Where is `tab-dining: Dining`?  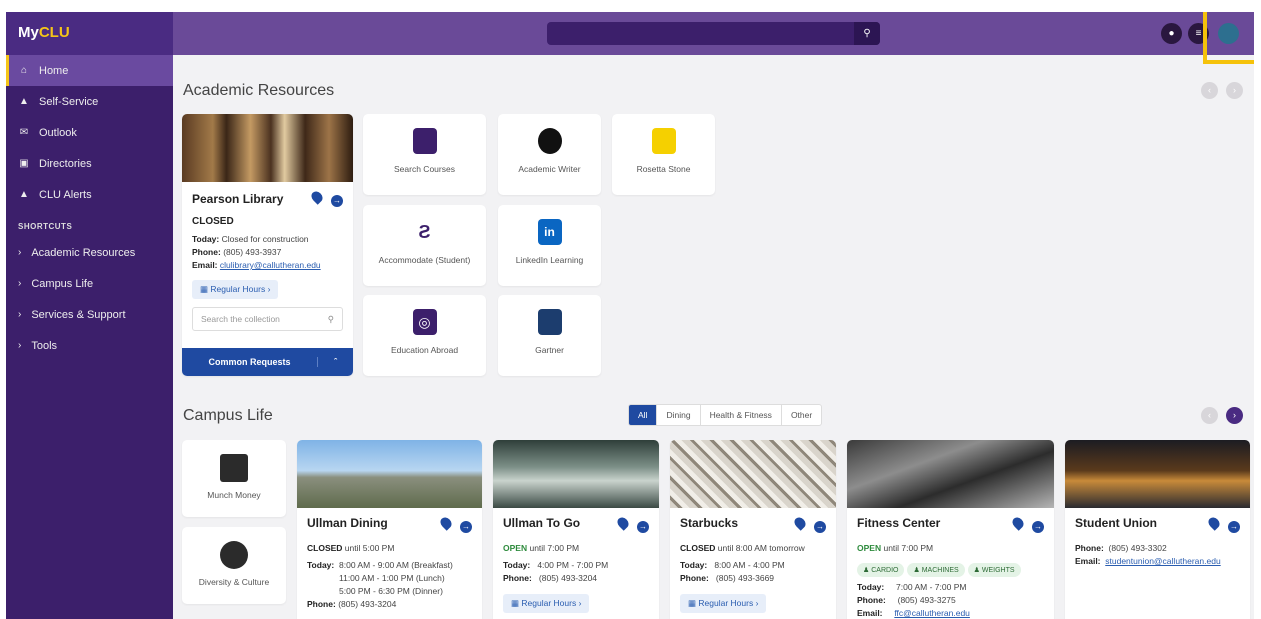 tab-dining: Dining is located at coordinates (679, 415).